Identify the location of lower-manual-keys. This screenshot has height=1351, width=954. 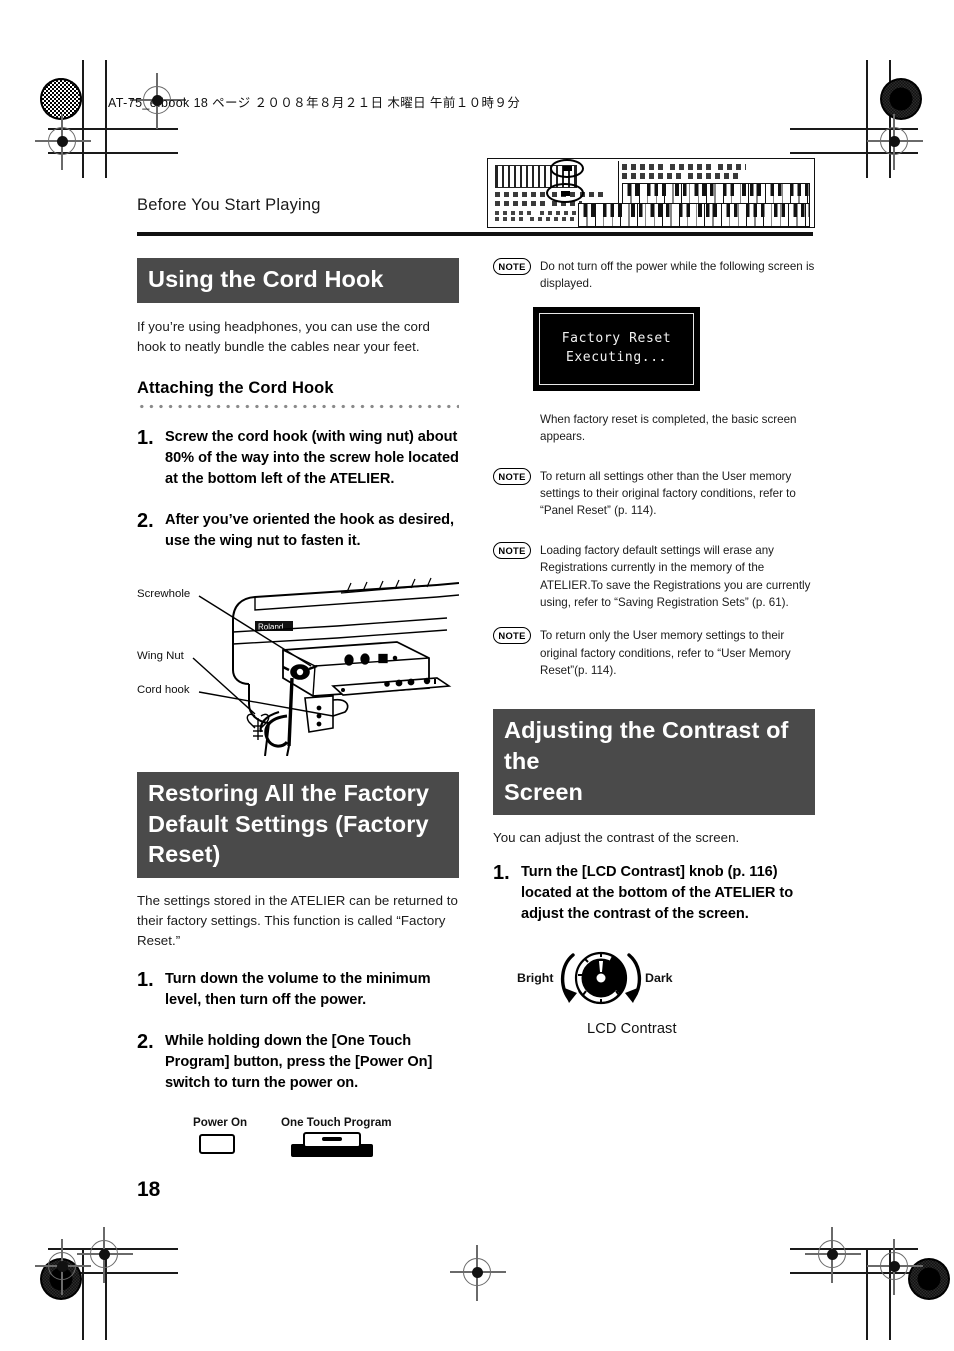
(694, 215).